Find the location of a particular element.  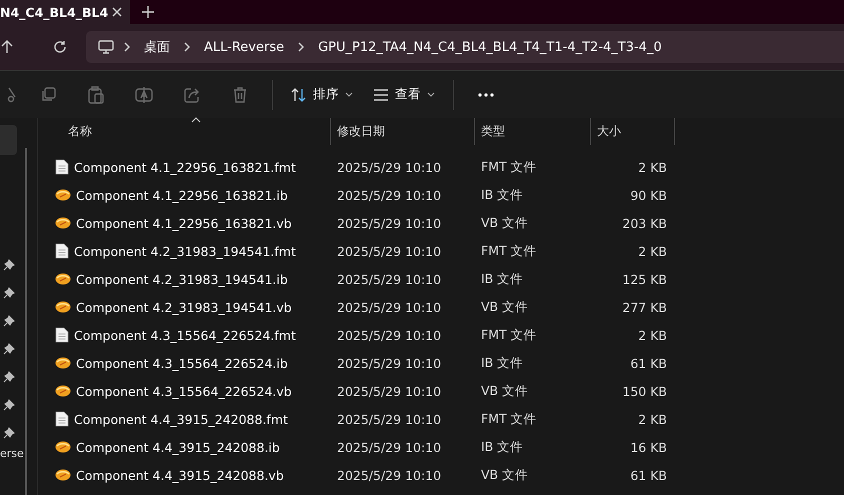

file-size: 277 KB is located at coordinates (644, 307).